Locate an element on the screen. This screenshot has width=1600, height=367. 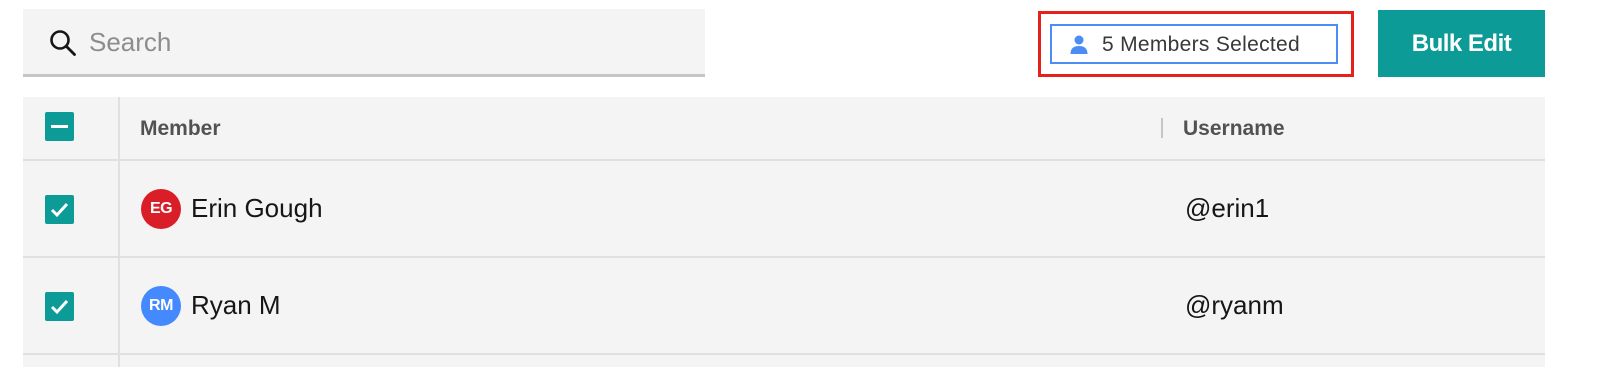
avatar: EG is located at coordinates (161, 209).